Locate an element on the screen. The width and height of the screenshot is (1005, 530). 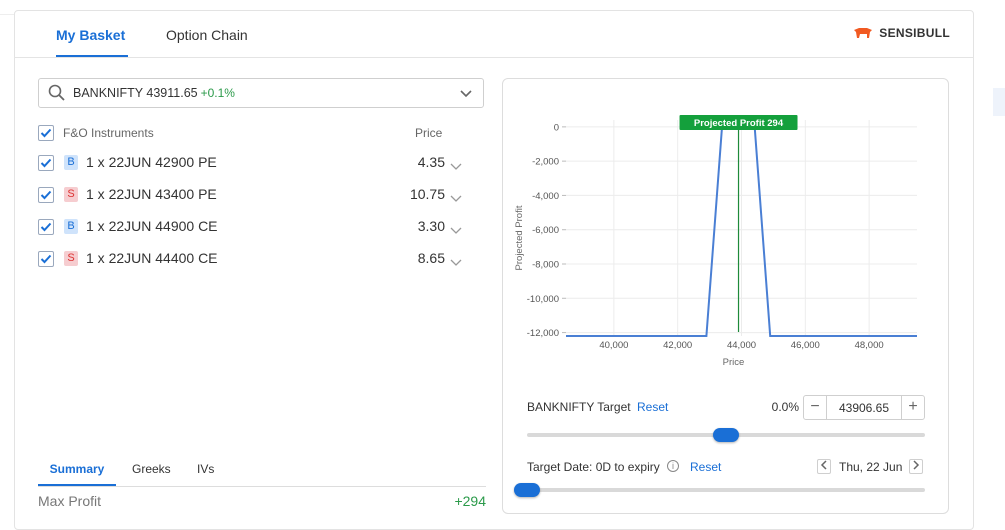
target-percent: 0.0% is located at coordinates (785, 407).